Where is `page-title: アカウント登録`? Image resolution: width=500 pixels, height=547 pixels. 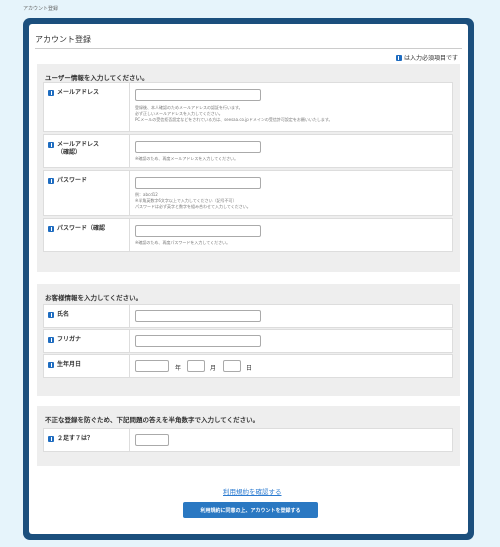 page-title: アカウント登録 is located at coordinates (63, 39).